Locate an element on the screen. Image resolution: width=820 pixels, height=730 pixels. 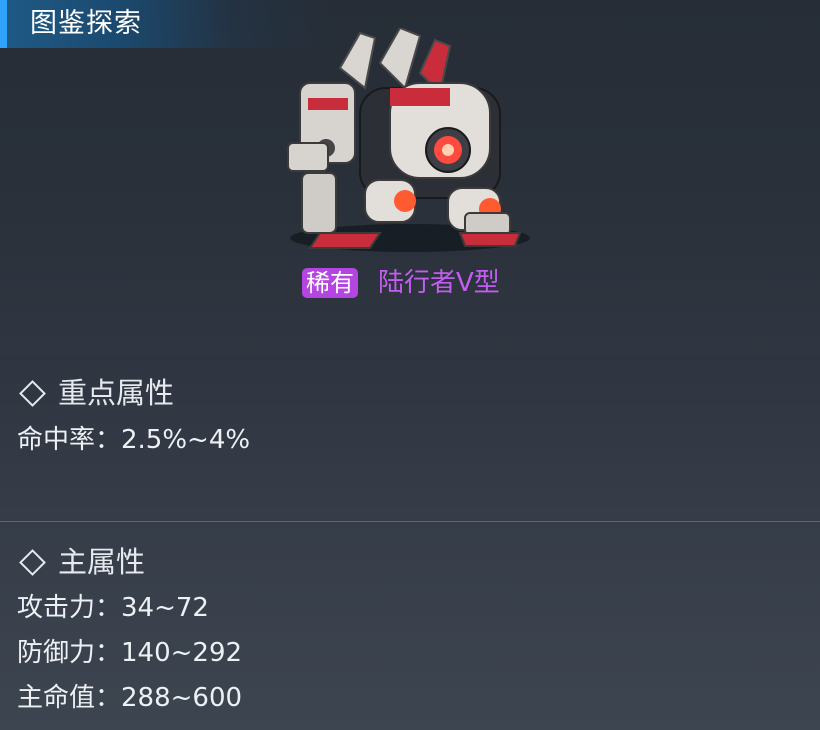
main-attributes-title: 主属性 is located at coordinates (102, 562).